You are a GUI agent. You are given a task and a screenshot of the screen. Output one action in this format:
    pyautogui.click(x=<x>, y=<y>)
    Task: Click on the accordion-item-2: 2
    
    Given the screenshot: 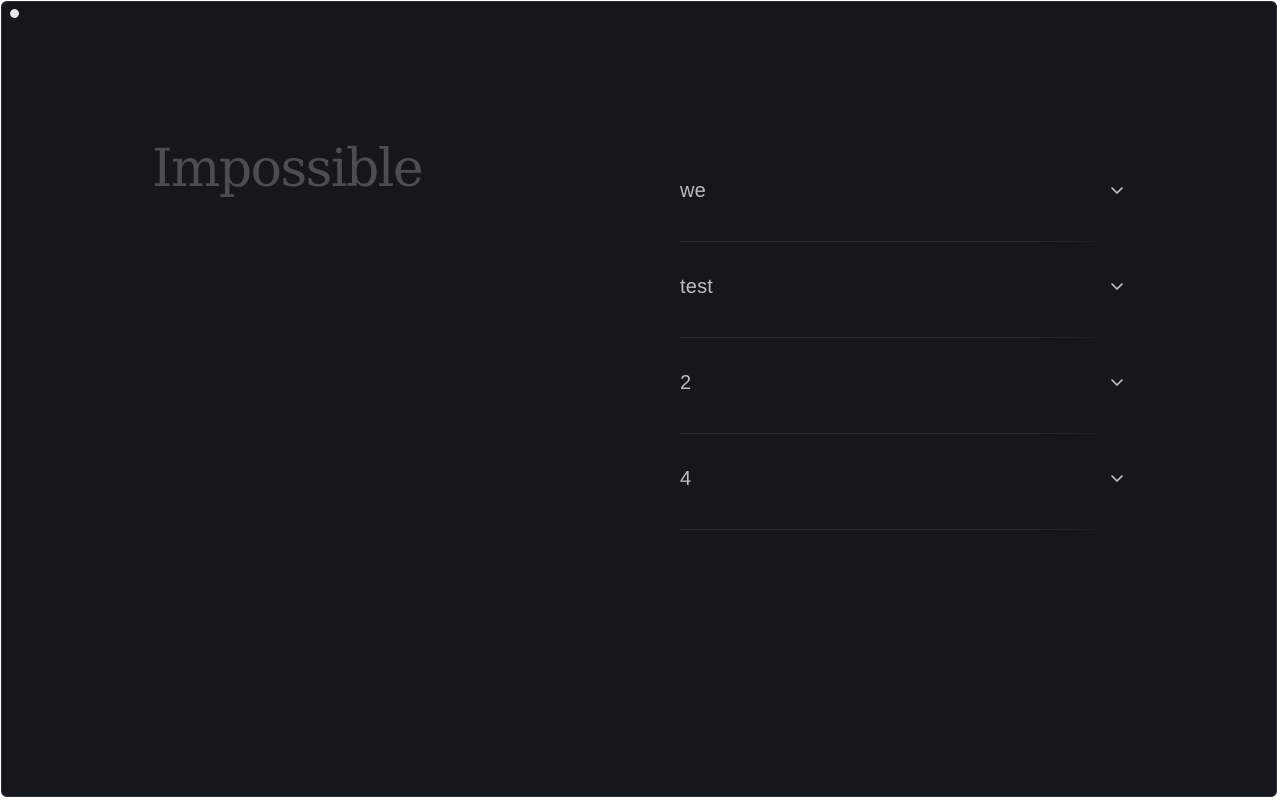 What is the action you would take?
    pyautogui.click(x=903, y=386)
    